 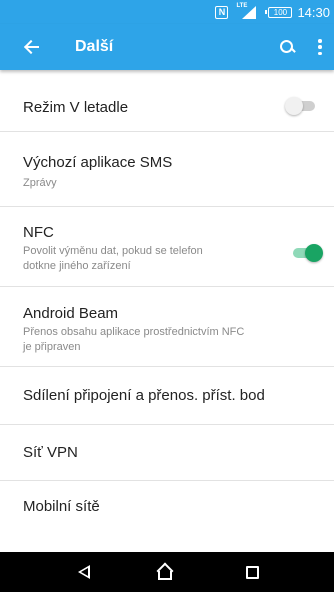 I want to click on battery-icon: 100, so click(x=279, y=12).